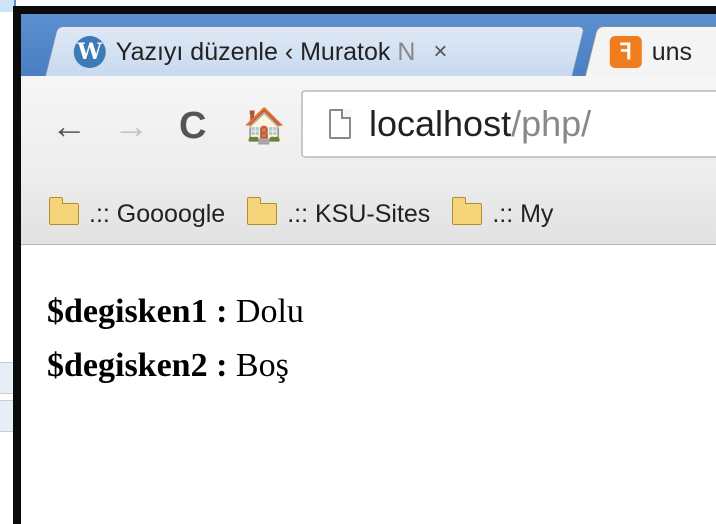  What do you see at coordinates (672, 51) in the screenshot?
I see `tab-title: uns` at bounding box center [672, 51].